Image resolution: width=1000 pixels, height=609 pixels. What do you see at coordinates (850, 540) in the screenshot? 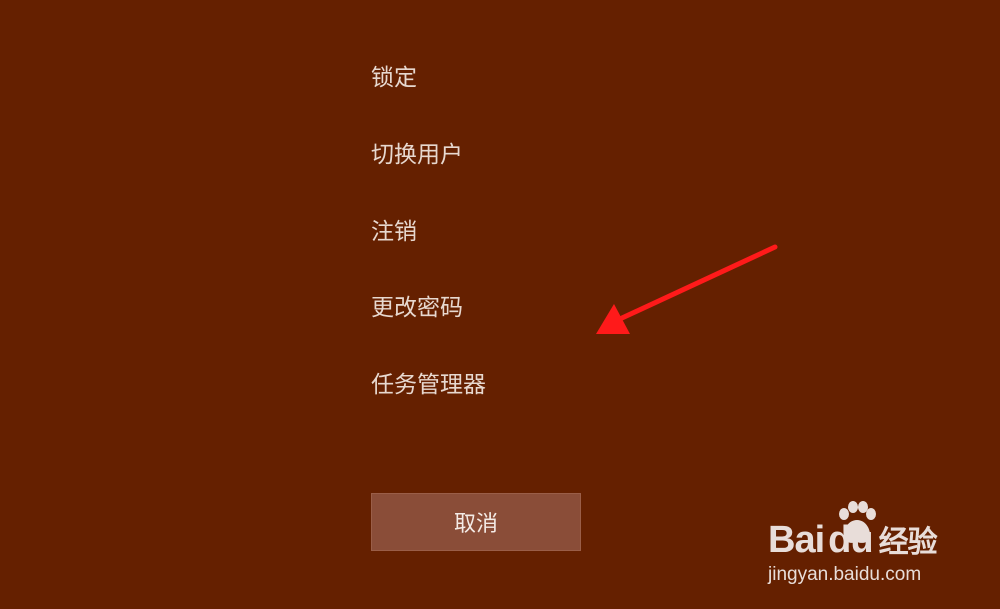
I see `watermark-brand-du: du` at bounding box center [850, 540].